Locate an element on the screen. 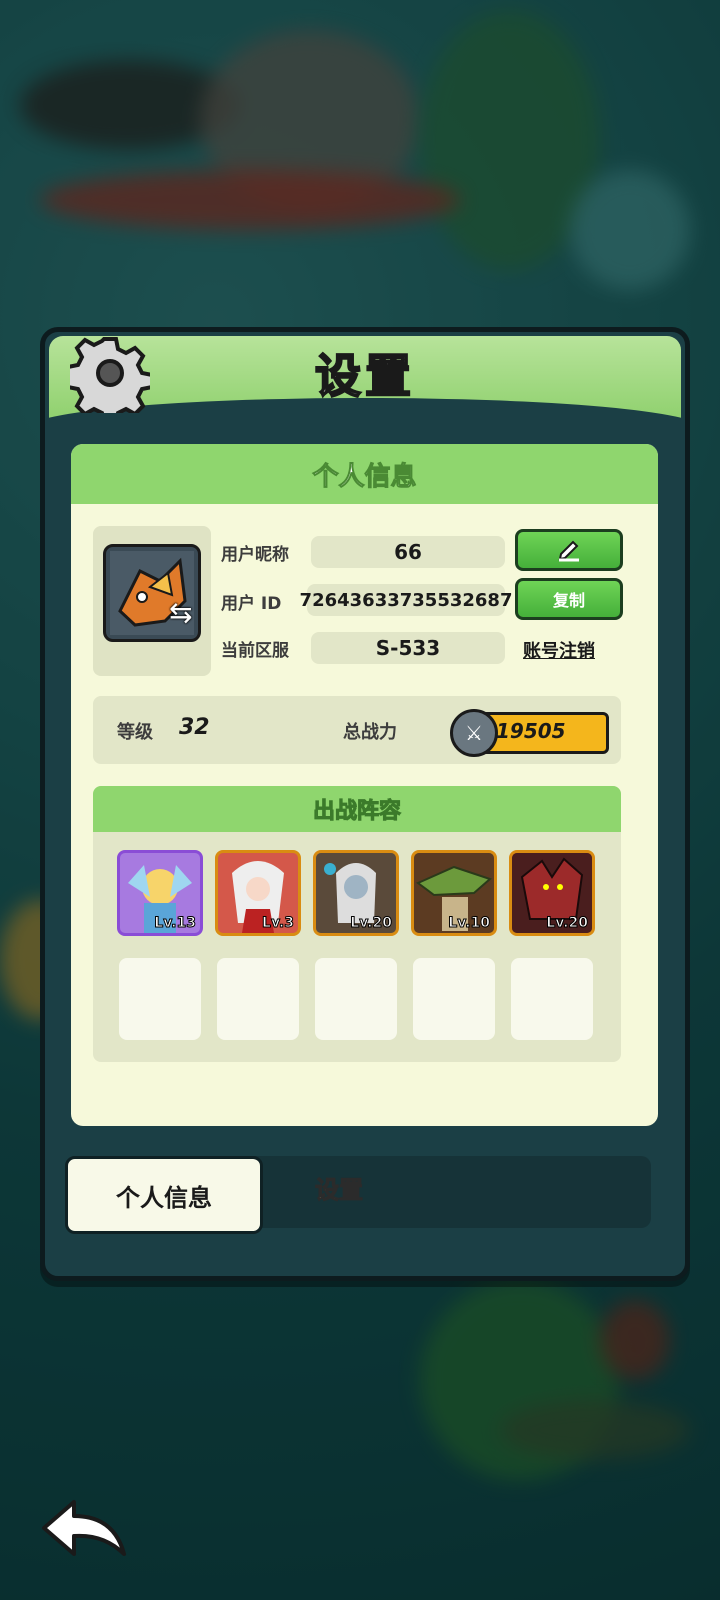 This screenshot has height=1600, width=720. copy-id-button: 复制 is located at coordinates (569, 599).